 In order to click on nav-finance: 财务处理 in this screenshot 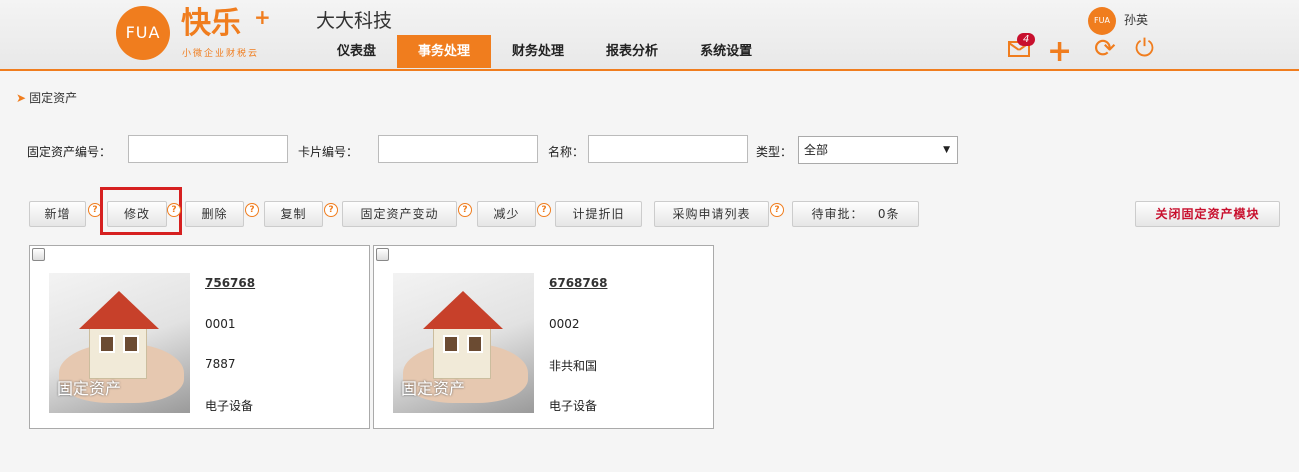, I will do `click(538, 51)`.